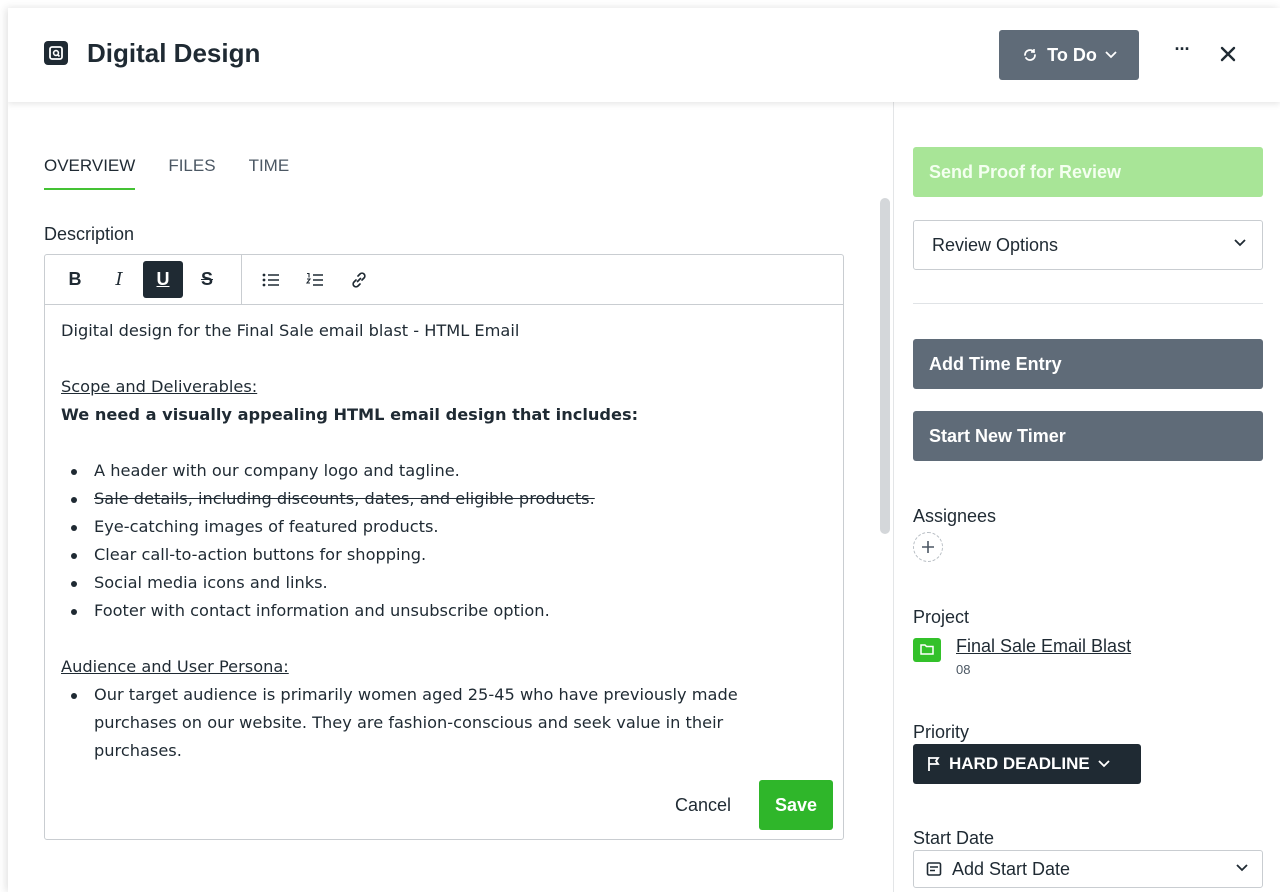 The height and width of the screenshot is (892, 1280). I want to click on start-timer-button: Start New Timer, so click(1088, 436).